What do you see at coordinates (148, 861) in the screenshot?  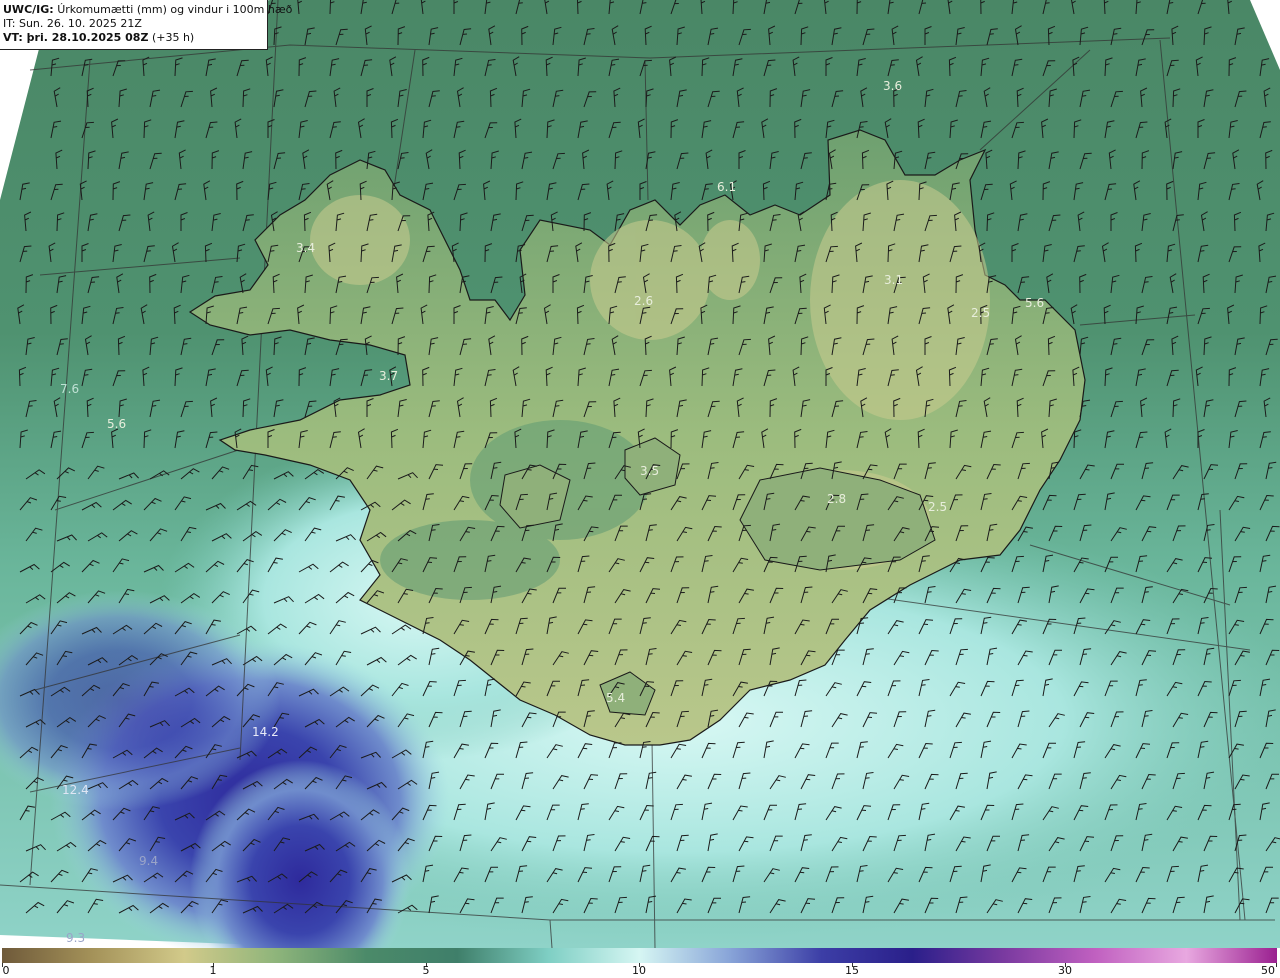 I see `value-label: 9.4` at bounding box center [148, 861].